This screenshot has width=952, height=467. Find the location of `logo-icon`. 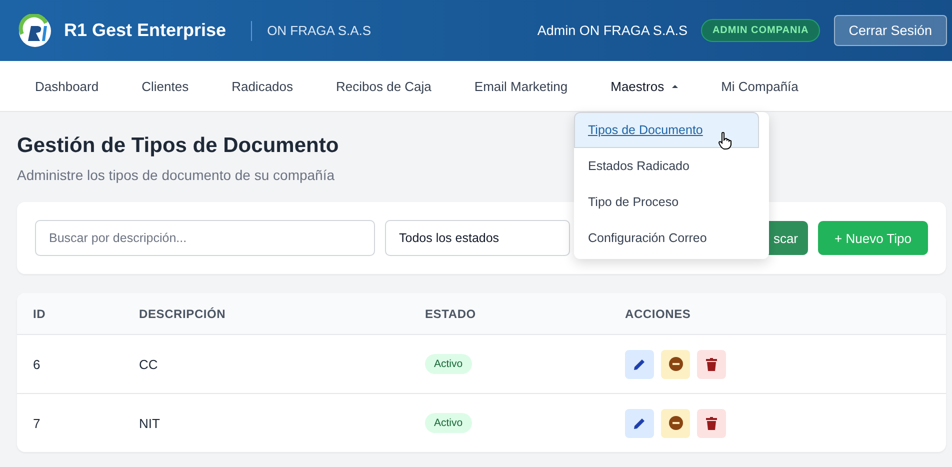

logo-icon is located at coordinates (35, 31).